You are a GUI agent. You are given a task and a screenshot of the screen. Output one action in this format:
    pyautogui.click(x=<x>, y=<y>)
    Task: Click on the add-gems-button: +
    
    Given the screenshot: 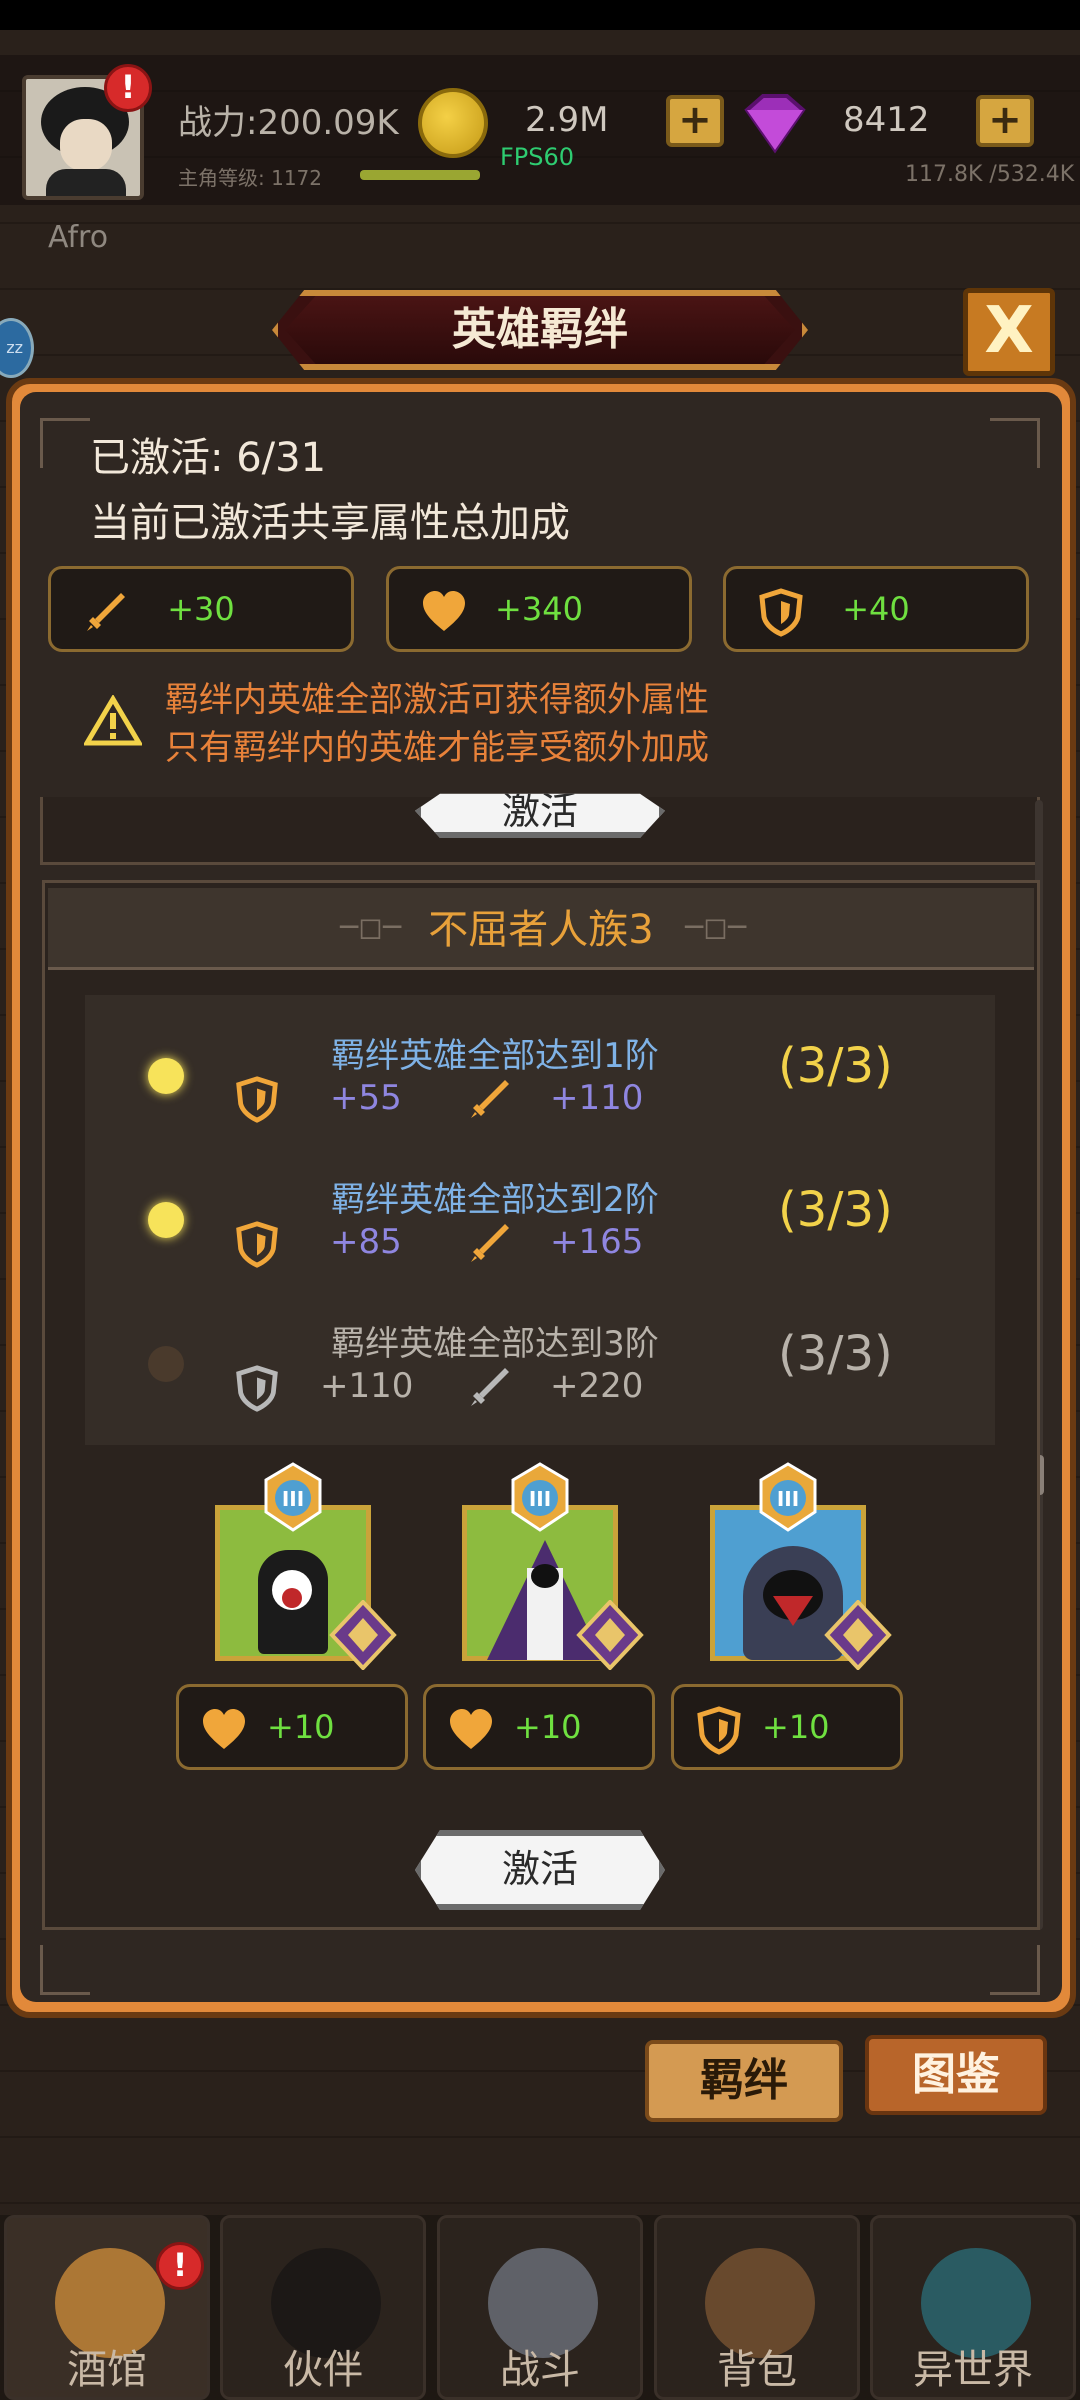 What is the action you would take?
    pyautogui.click(x=1005, y=121)
    